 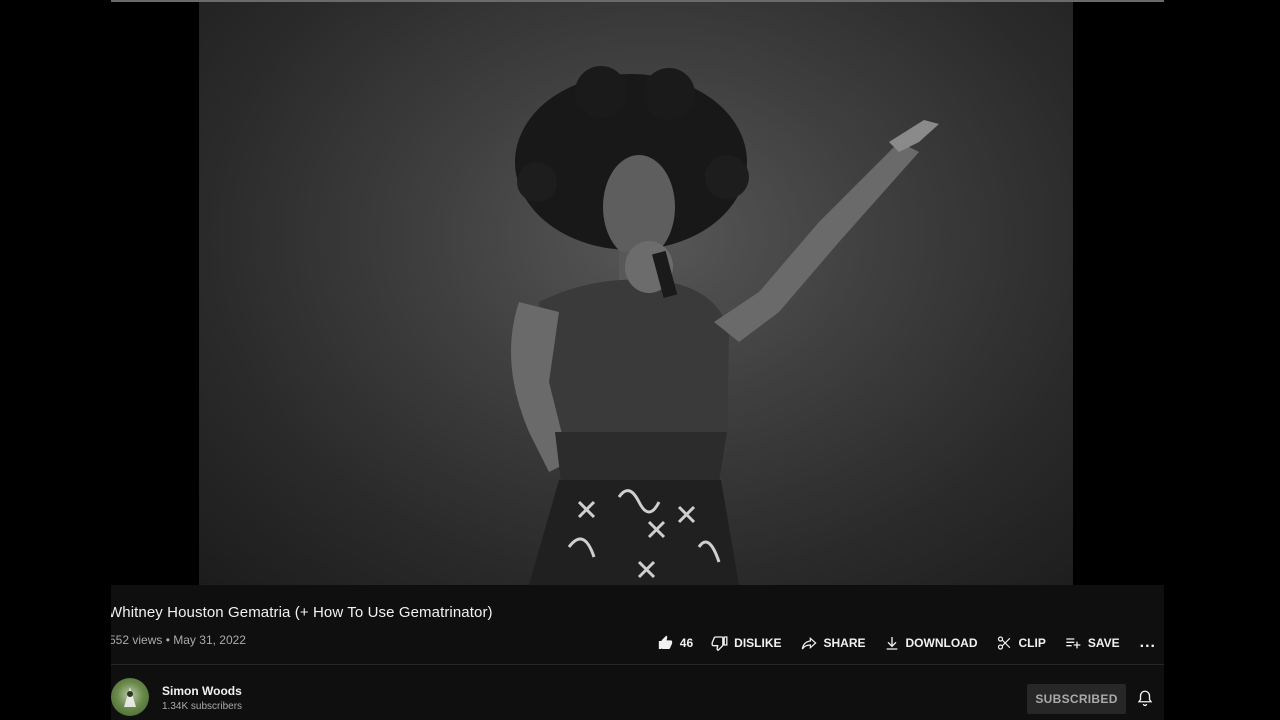 I want to click on scissors-icon, so click(x=1003, y=643).